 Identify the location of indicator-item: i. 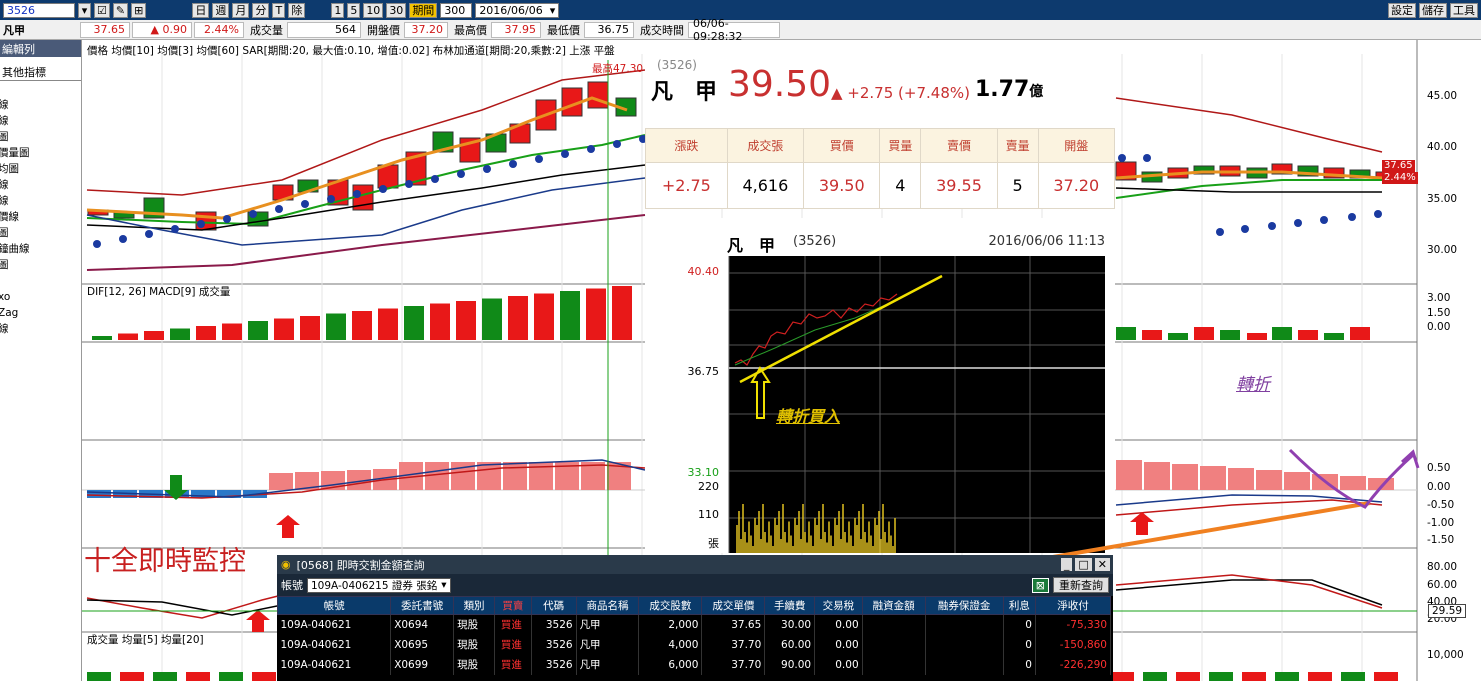
(40, 281).